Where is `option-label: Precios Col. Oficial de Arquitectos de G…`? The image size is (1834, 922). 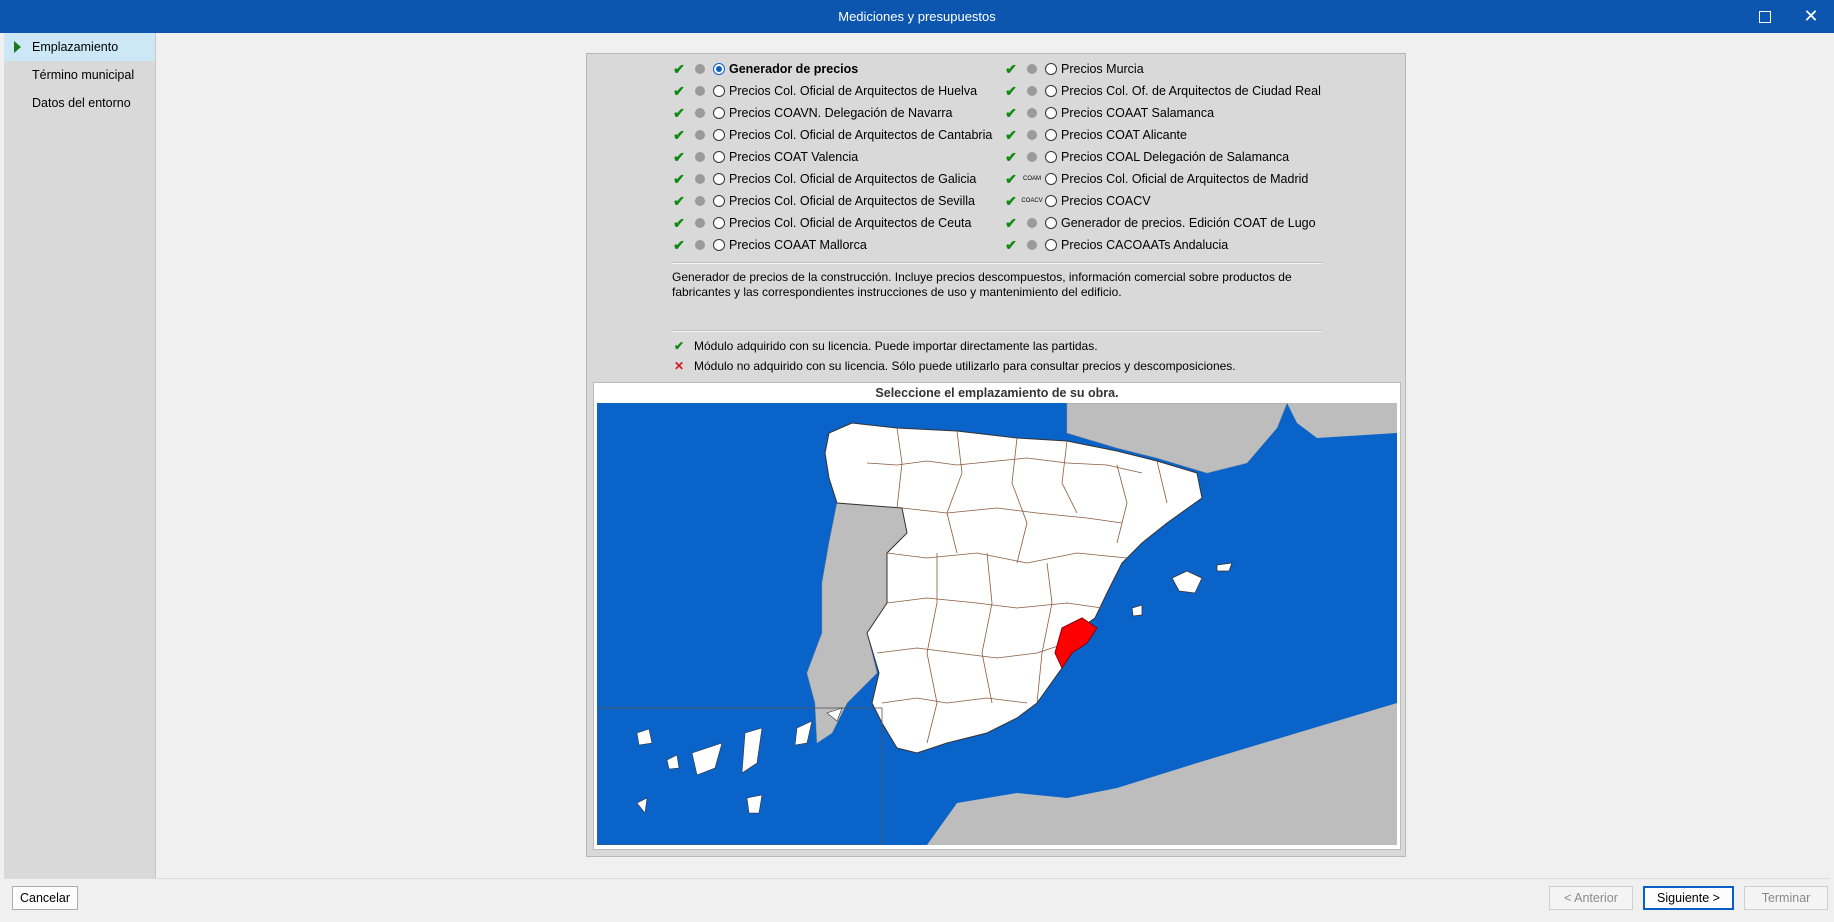 option-label: Precios Col. Oficial de Arquitectos de G… is located at coordinates (853, 179).